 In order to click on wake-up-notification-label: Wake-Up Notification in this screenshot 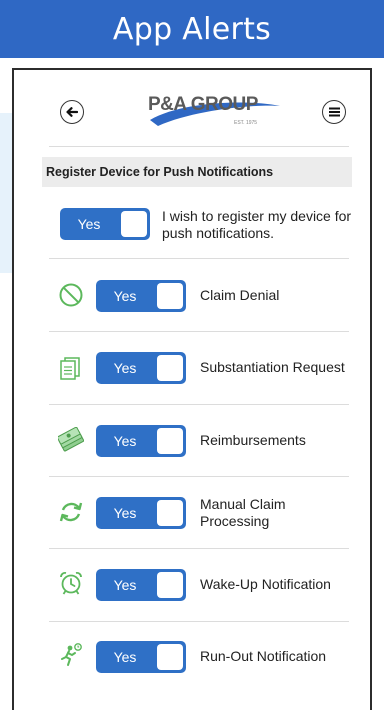, I will do `click(265, 584)`.